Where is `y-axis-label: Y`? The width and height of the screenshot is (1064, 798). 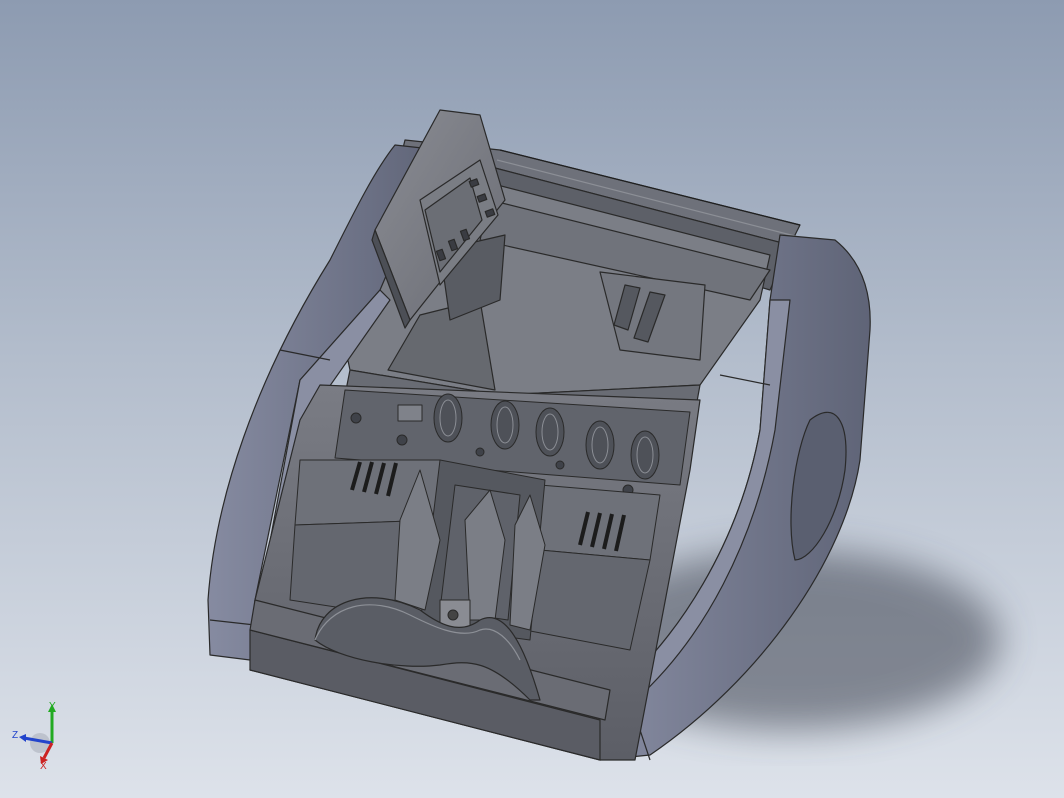 y-axis-label: Y is located at coordinates (52, 706).